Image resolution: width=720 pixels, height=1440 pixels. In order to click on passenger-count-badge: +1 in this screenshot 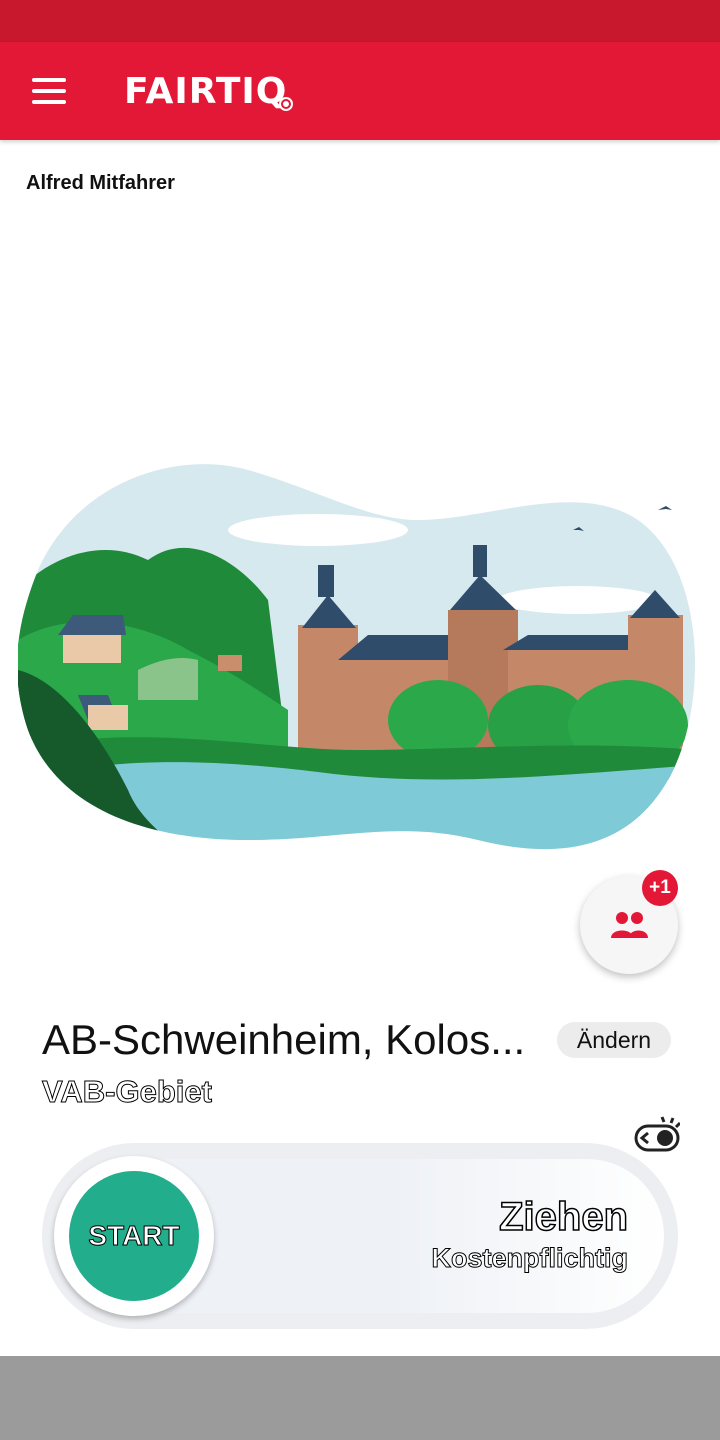, I will do `click(660, 888)`.